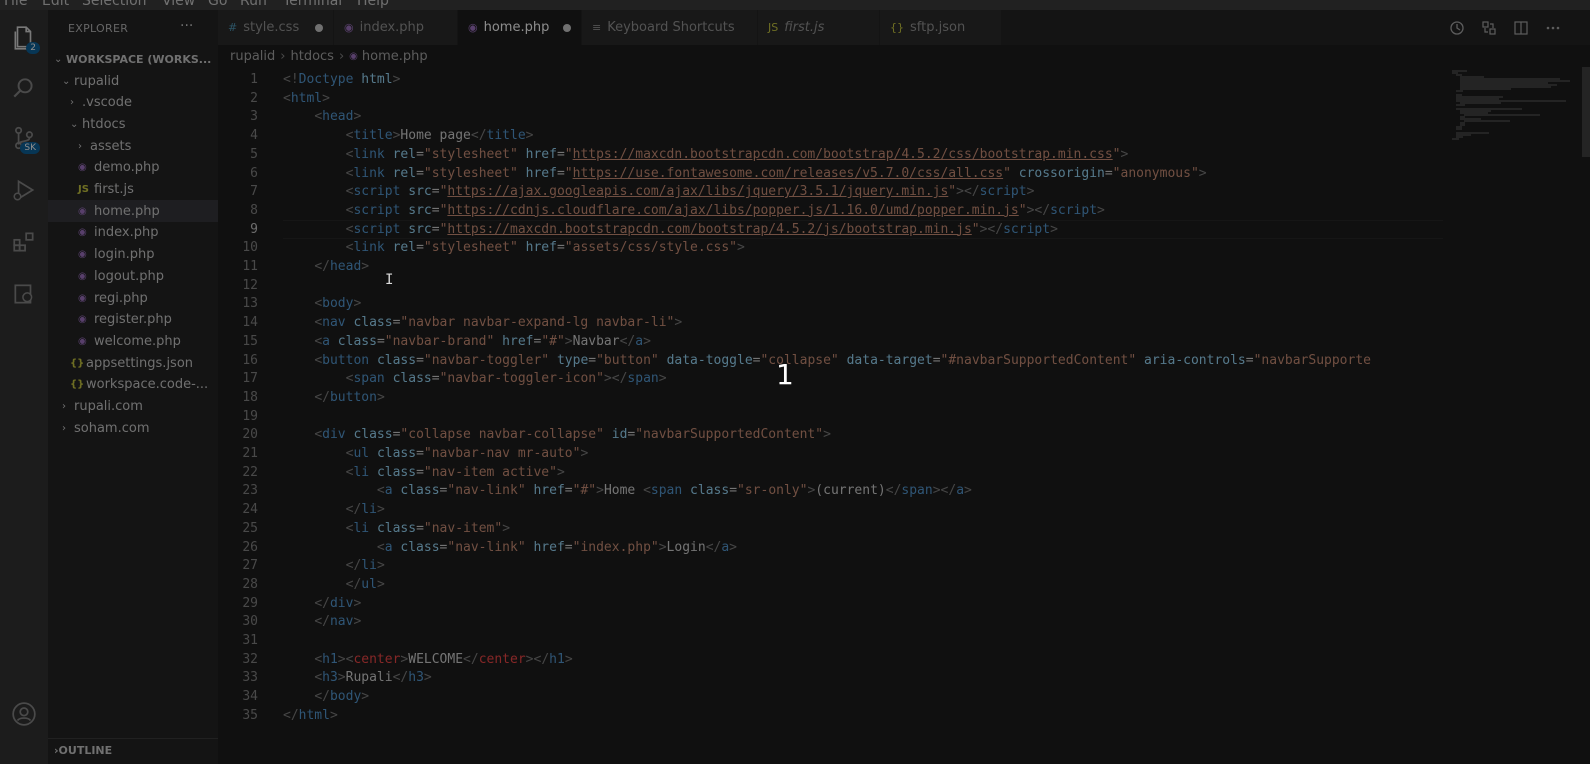  Describe the element at coordinates (670, 27) in the screenshot. I see `tab-keyboard-shortcuts: ≡ Keyboard Shortcuts` at that location.